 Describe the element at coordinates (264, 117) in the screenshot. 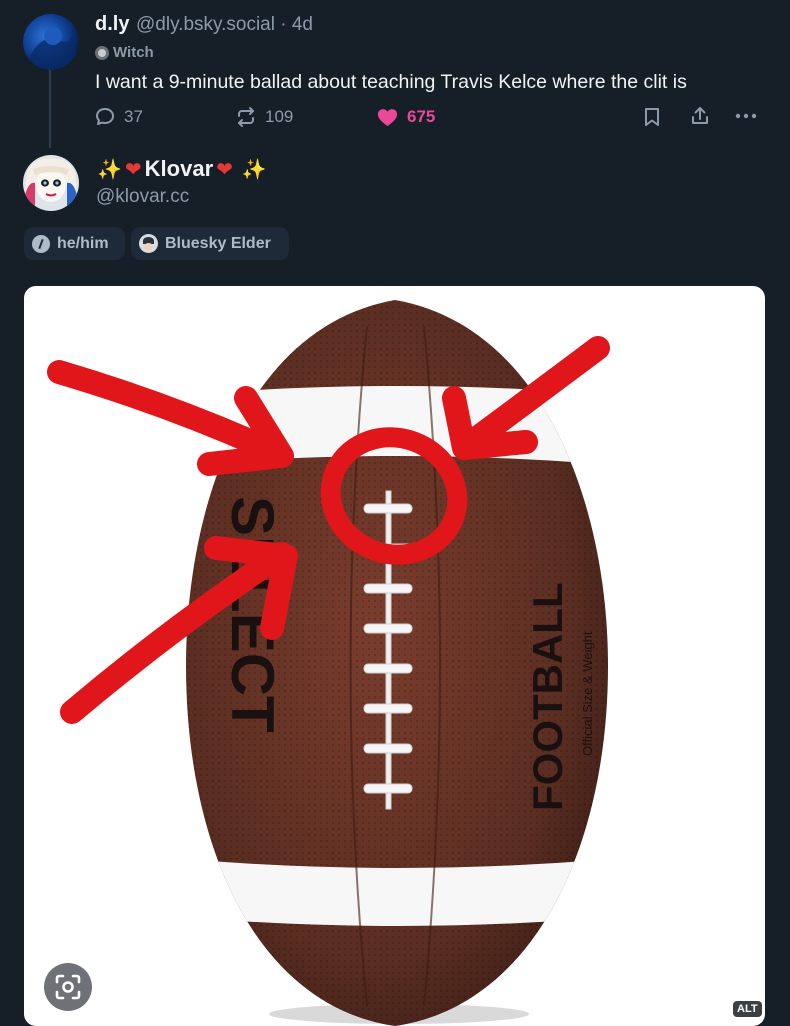

I see `repost-button: 109` at that location.